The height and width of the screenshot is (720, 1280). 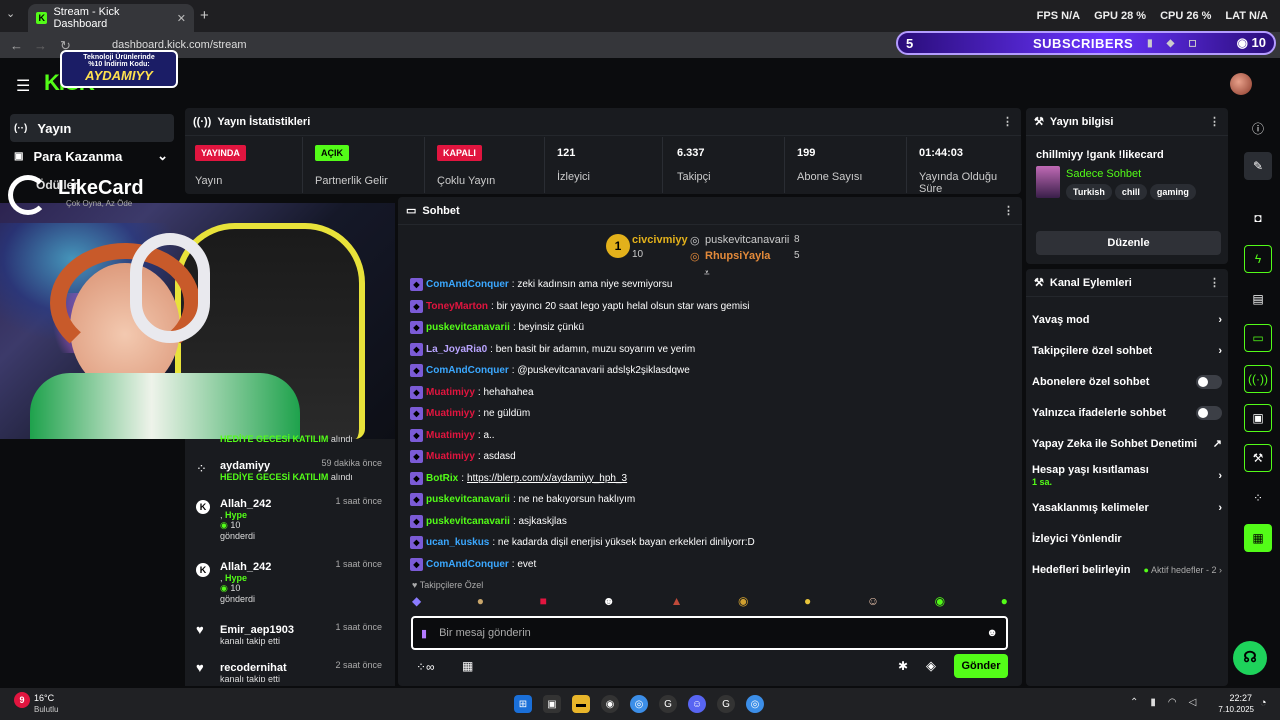 What do you see at coordinates (457, 306) in the screenshot?
I see `chat-username: ToneyMarton` at bounding box center [457, 306].